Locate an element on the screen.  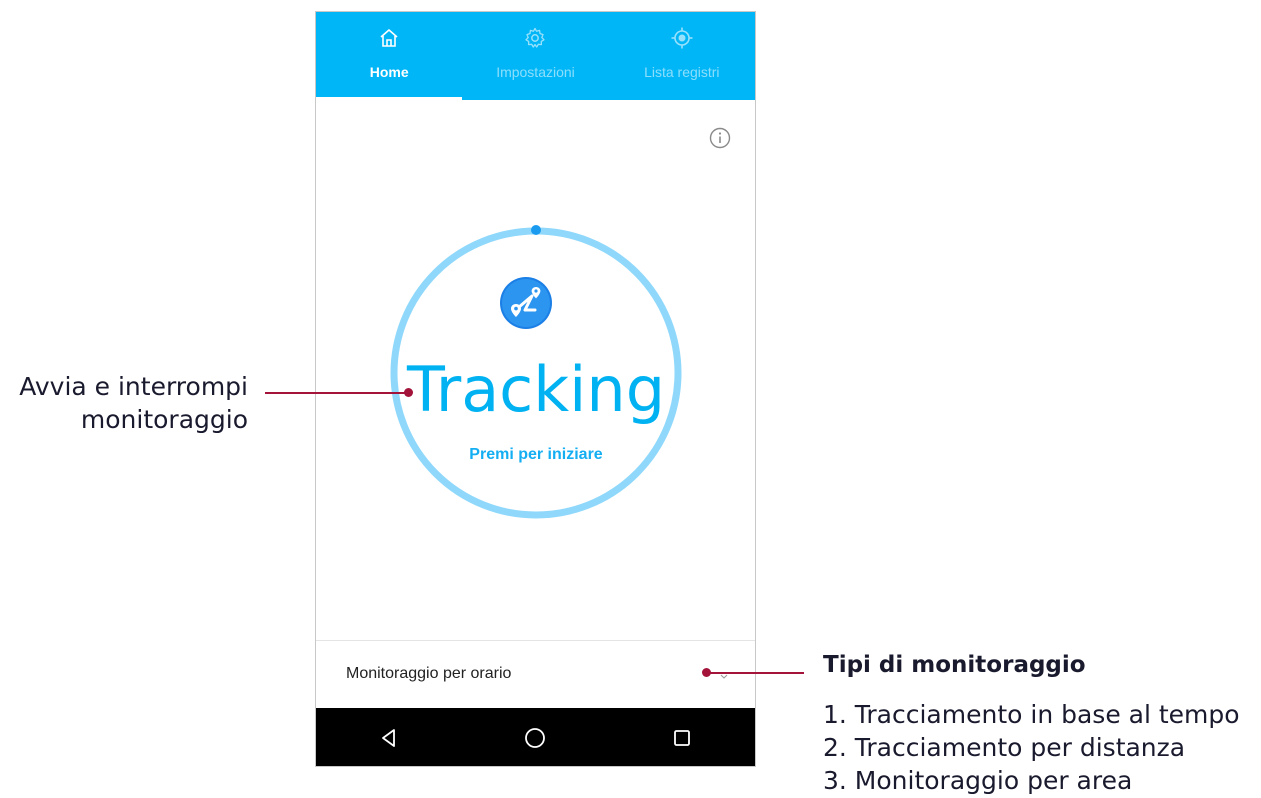
nav-recents-button is located at coordinates (682, 738).